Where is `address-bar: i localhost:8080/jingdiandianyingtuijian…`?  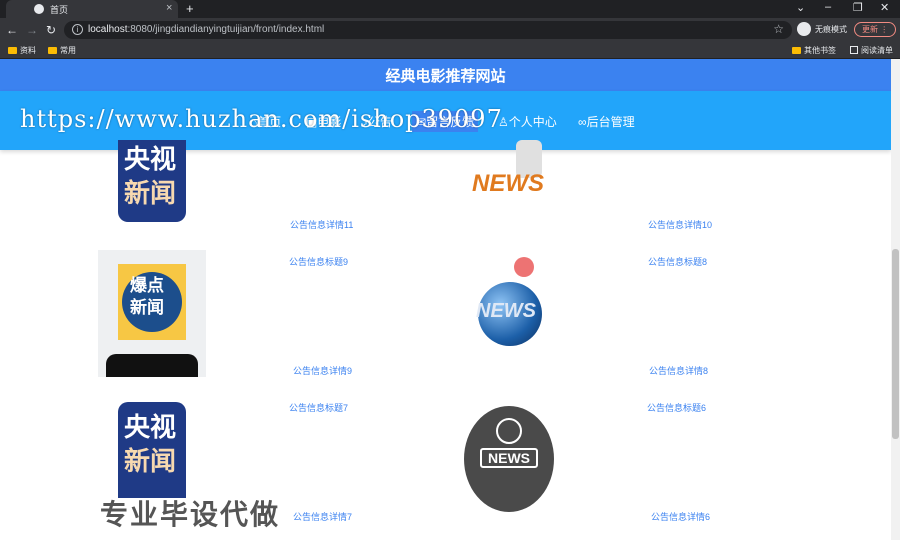
address-bar: i localhost:8080/jingdiandianyingtuijian… is located at coordinates (428, 30).